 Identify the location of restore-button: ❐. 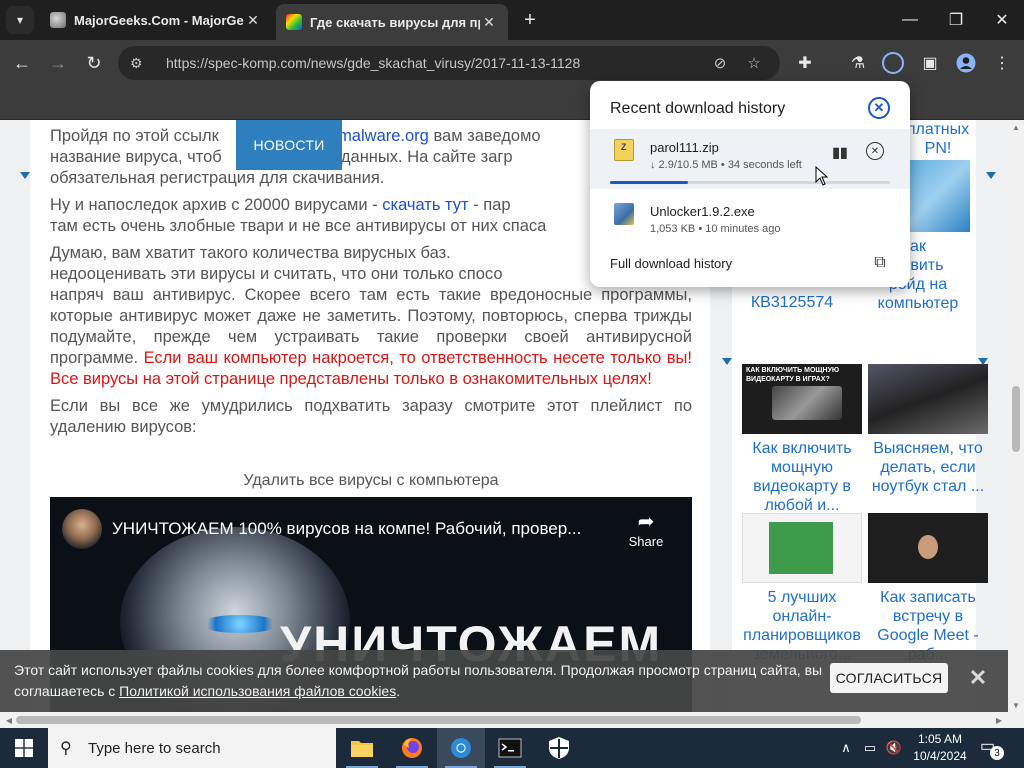
(956, 20).